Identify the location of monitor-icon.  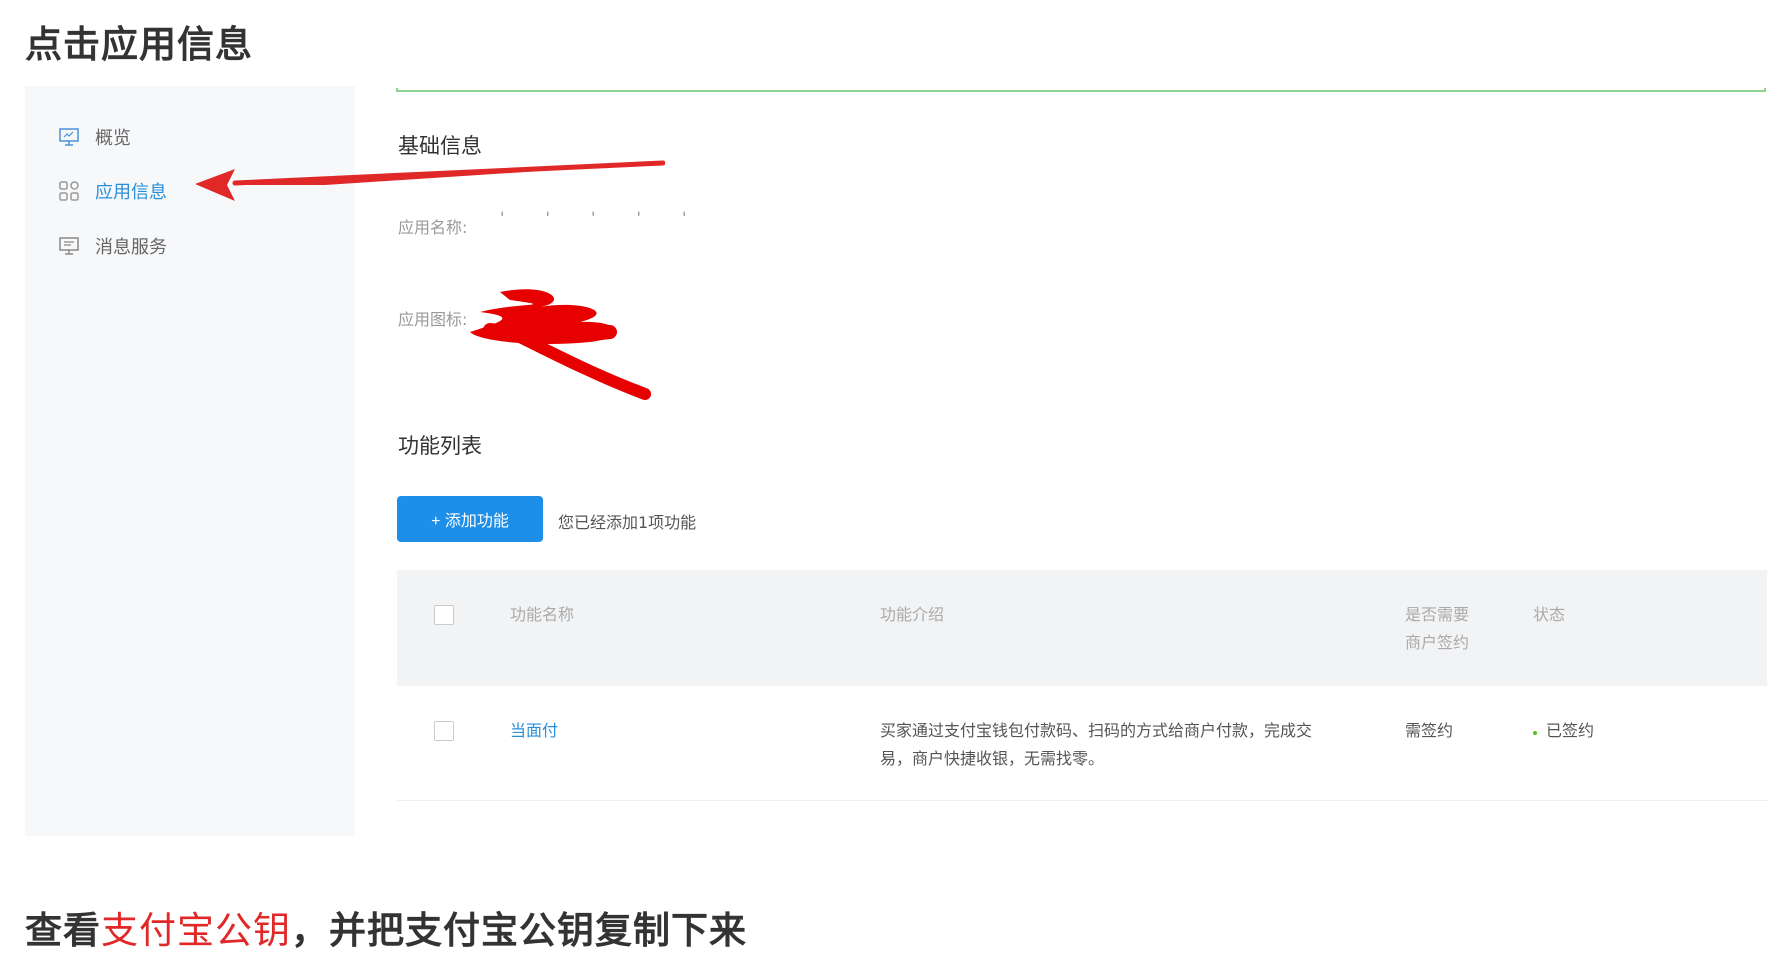
(69, 137).